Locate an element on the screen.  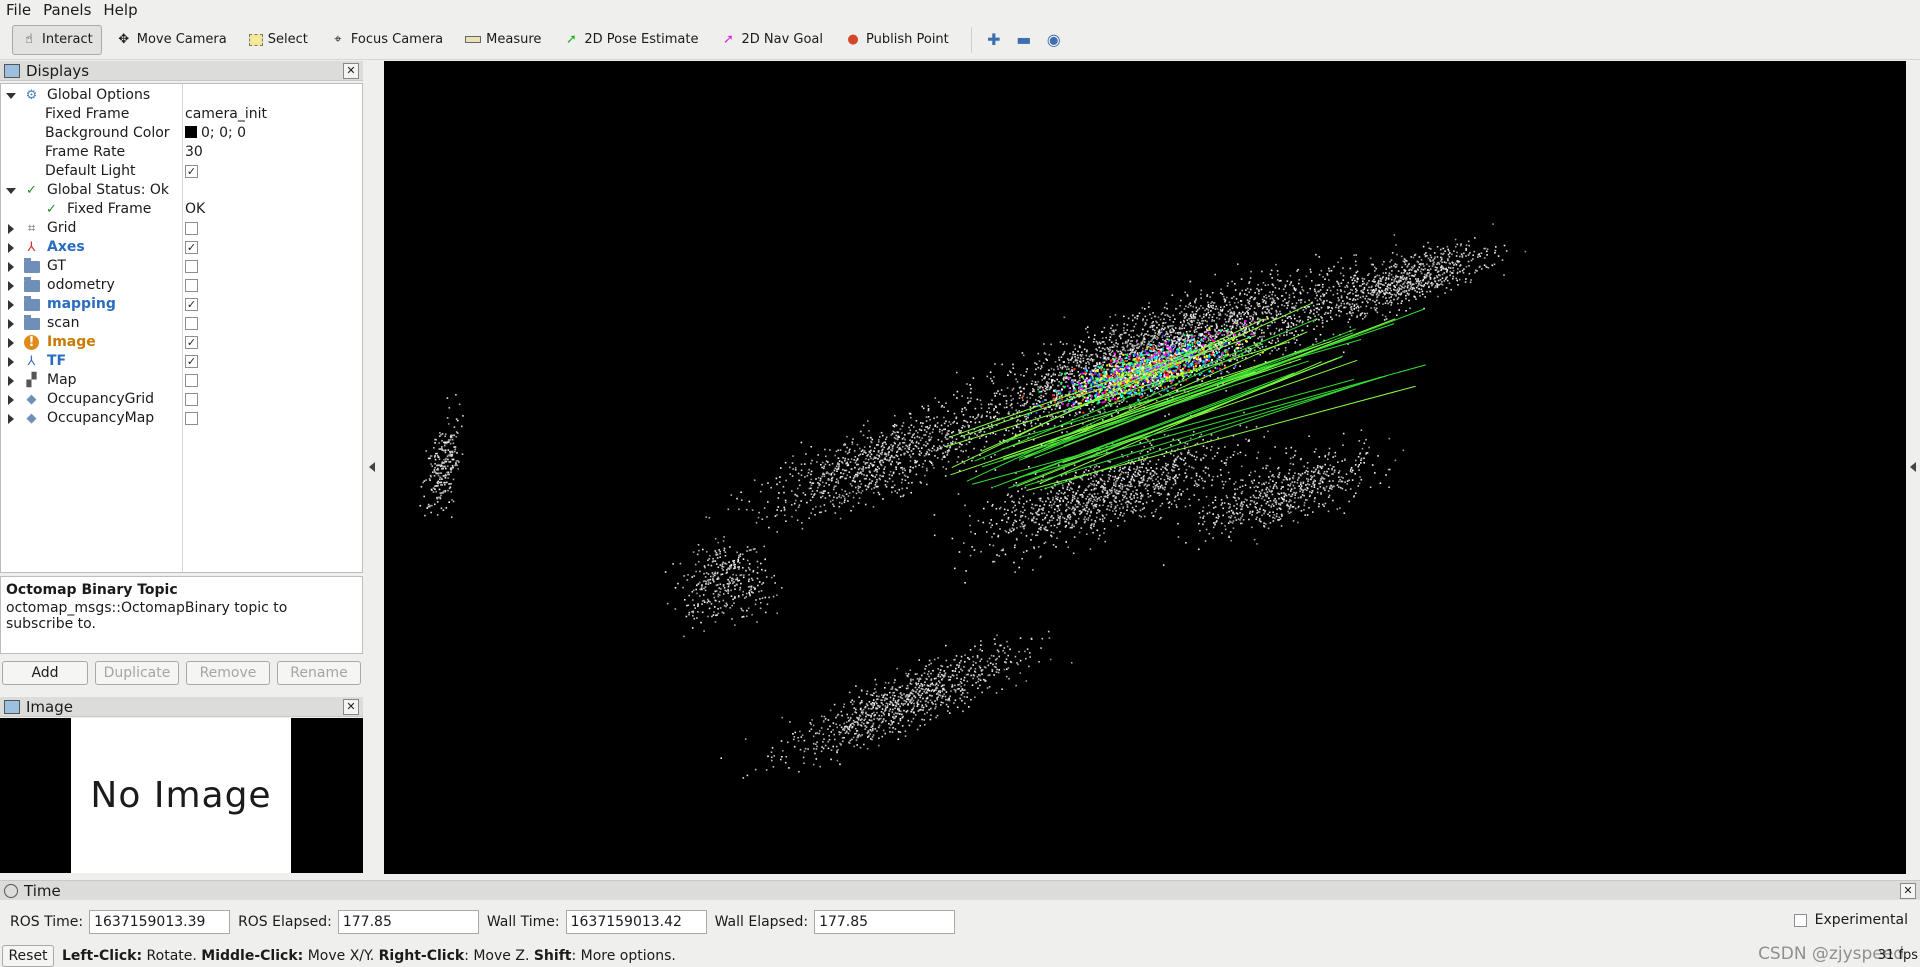
minus-icon: ▬ is located at coordinates (1024, 40).